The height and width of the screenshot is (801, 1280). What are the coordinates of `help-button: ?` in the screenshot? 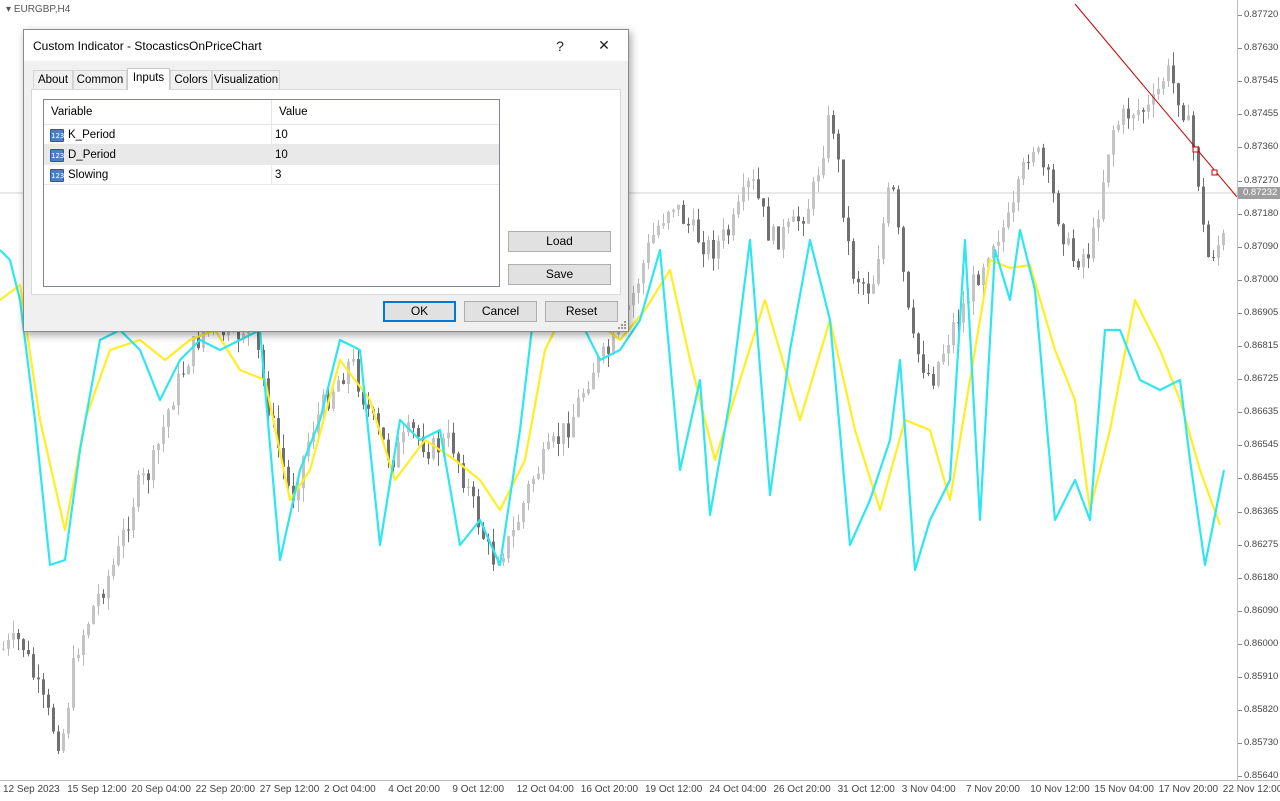 It's located at (560, 45).